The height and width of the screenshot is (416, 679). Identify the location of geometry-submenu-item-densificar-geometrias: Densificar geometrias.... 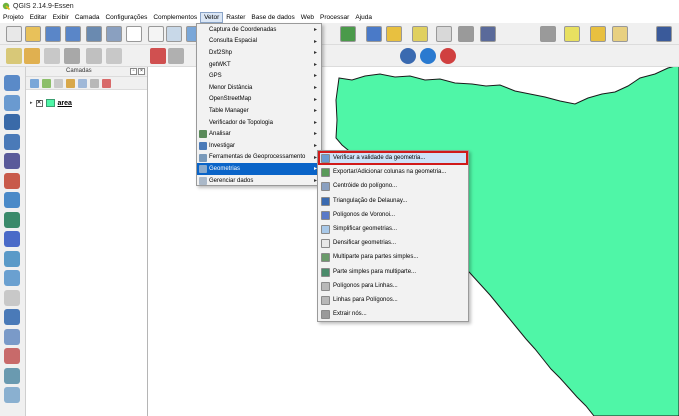
(393, 243).